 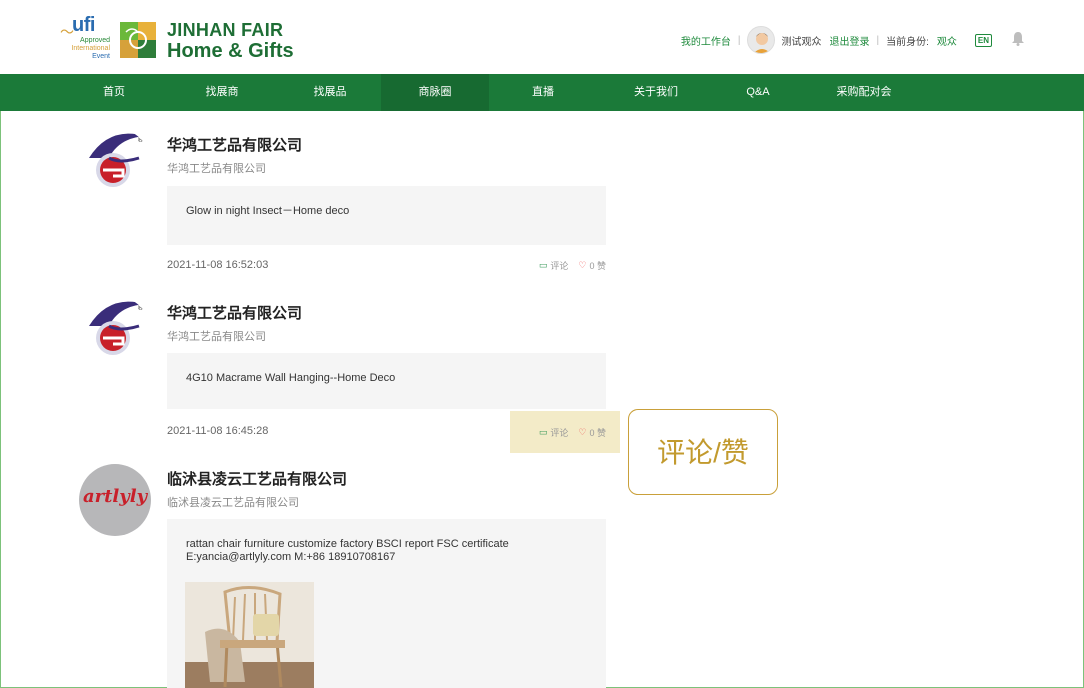 What do you see at coordinates (225, 30) in the screenshot?
I see `brand-title: JINHAN FAIR` at bounding box center [225, 30].